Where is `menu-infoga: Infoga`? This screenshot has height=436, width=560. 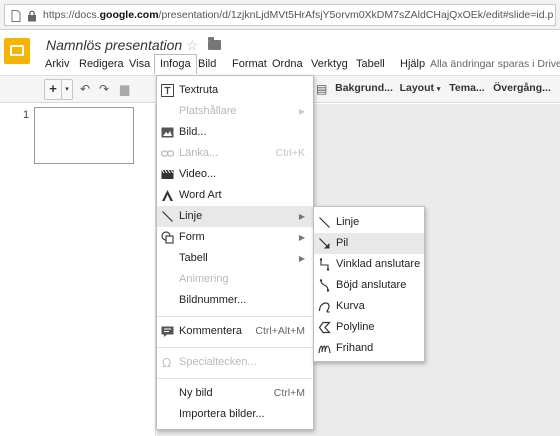
menu-infoga: Infoga is located at coordinates (175, 64).